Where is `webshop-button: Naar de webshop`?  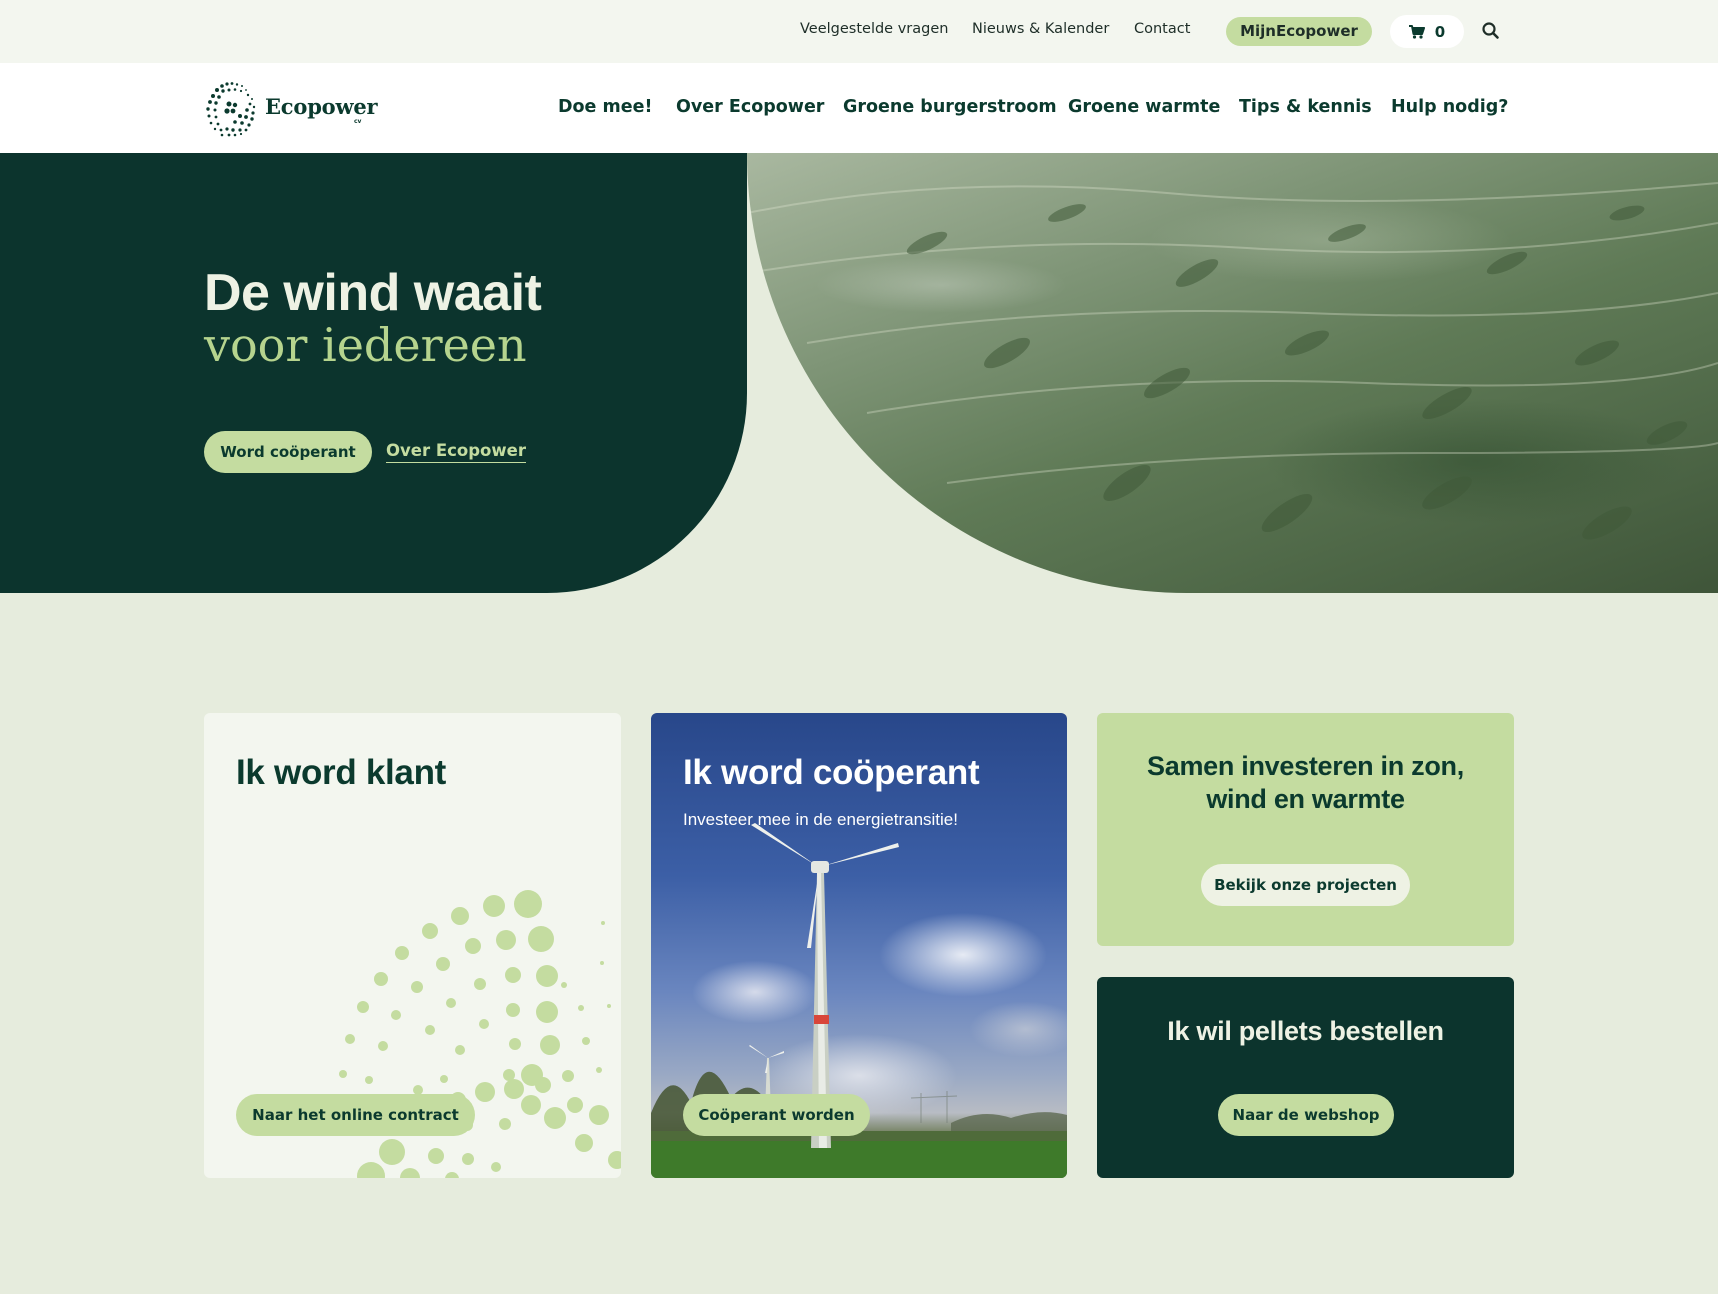 webshop-button: Naar de webshop is located at coordinates (1306, 1115).